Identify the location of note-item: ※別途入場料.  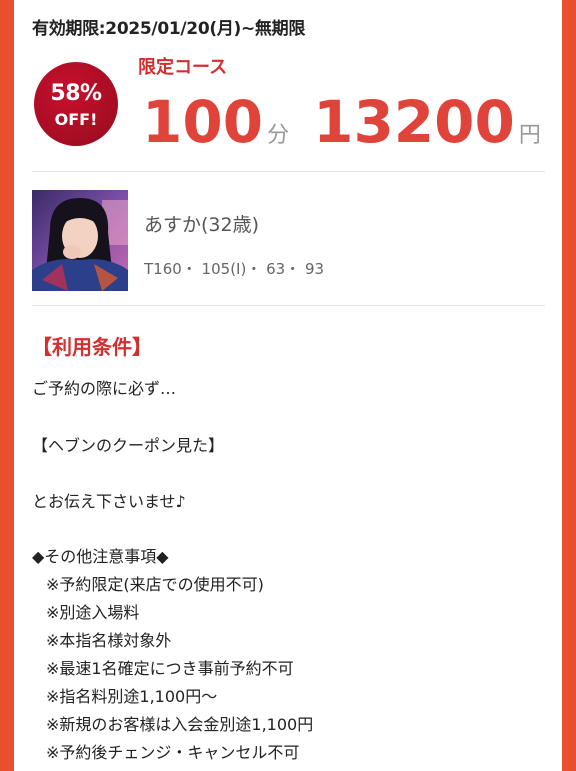
(93, 612).